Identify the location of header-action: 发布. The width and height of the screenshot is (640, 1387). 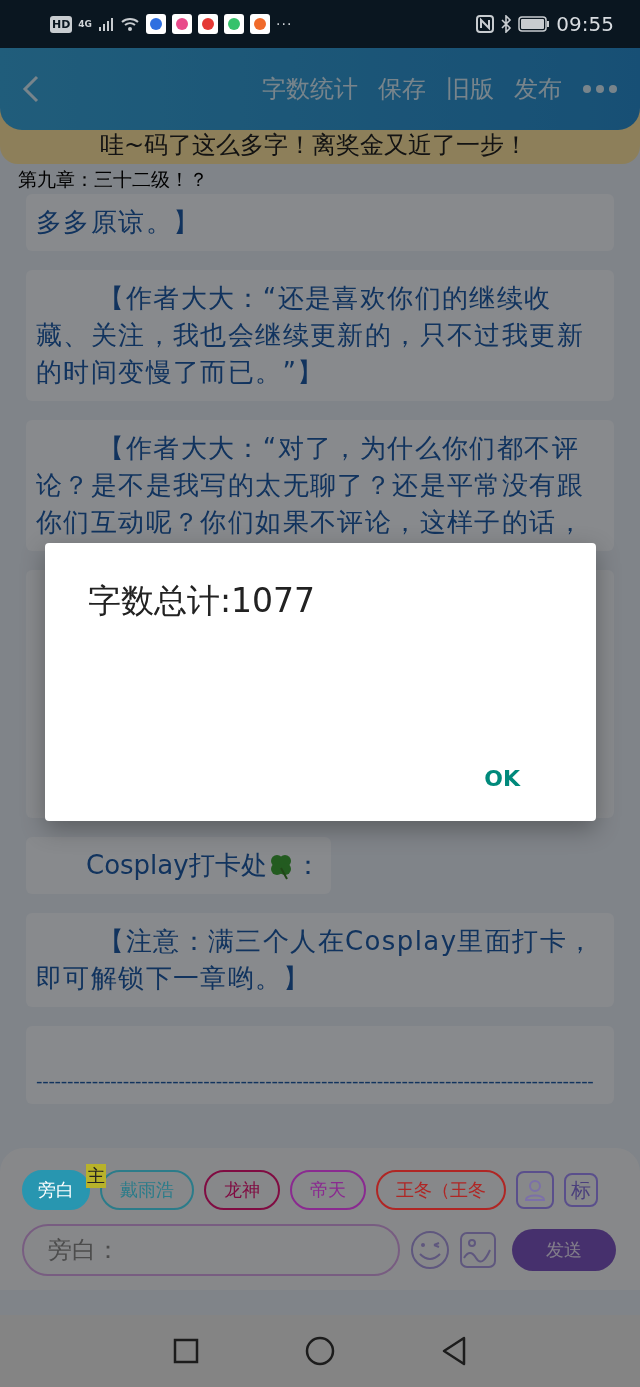
(538, 89).